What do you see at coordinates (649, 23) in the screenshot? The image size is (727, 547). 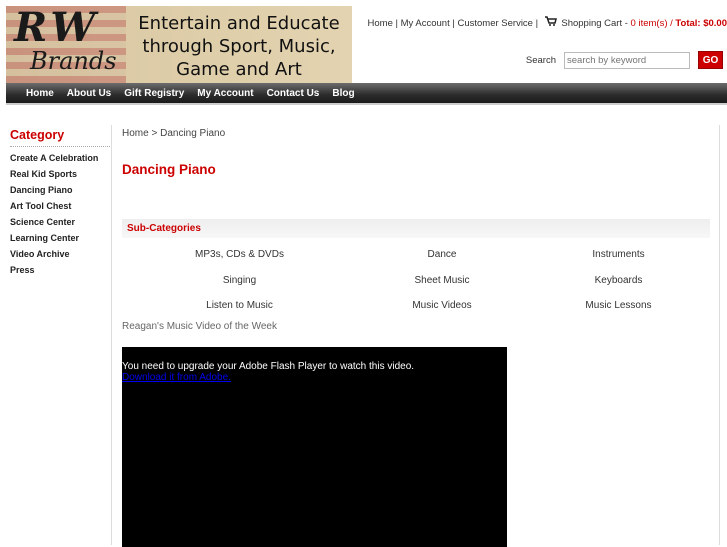 I see `cart-item-count: 0 item(s)` at bounding box center [649, 23].